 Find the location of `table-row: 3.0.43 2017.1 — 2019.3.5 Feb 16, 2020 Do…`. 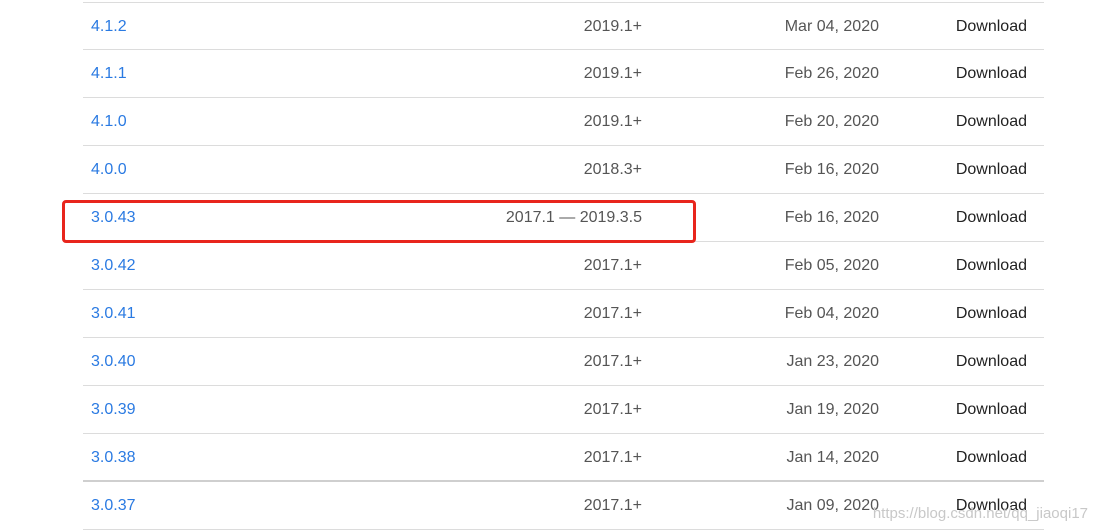

table-row: 3.0.43 2017.1 — 2019.3.5 Feb 16, 2020 Do… is located at coordinates (563, 218).